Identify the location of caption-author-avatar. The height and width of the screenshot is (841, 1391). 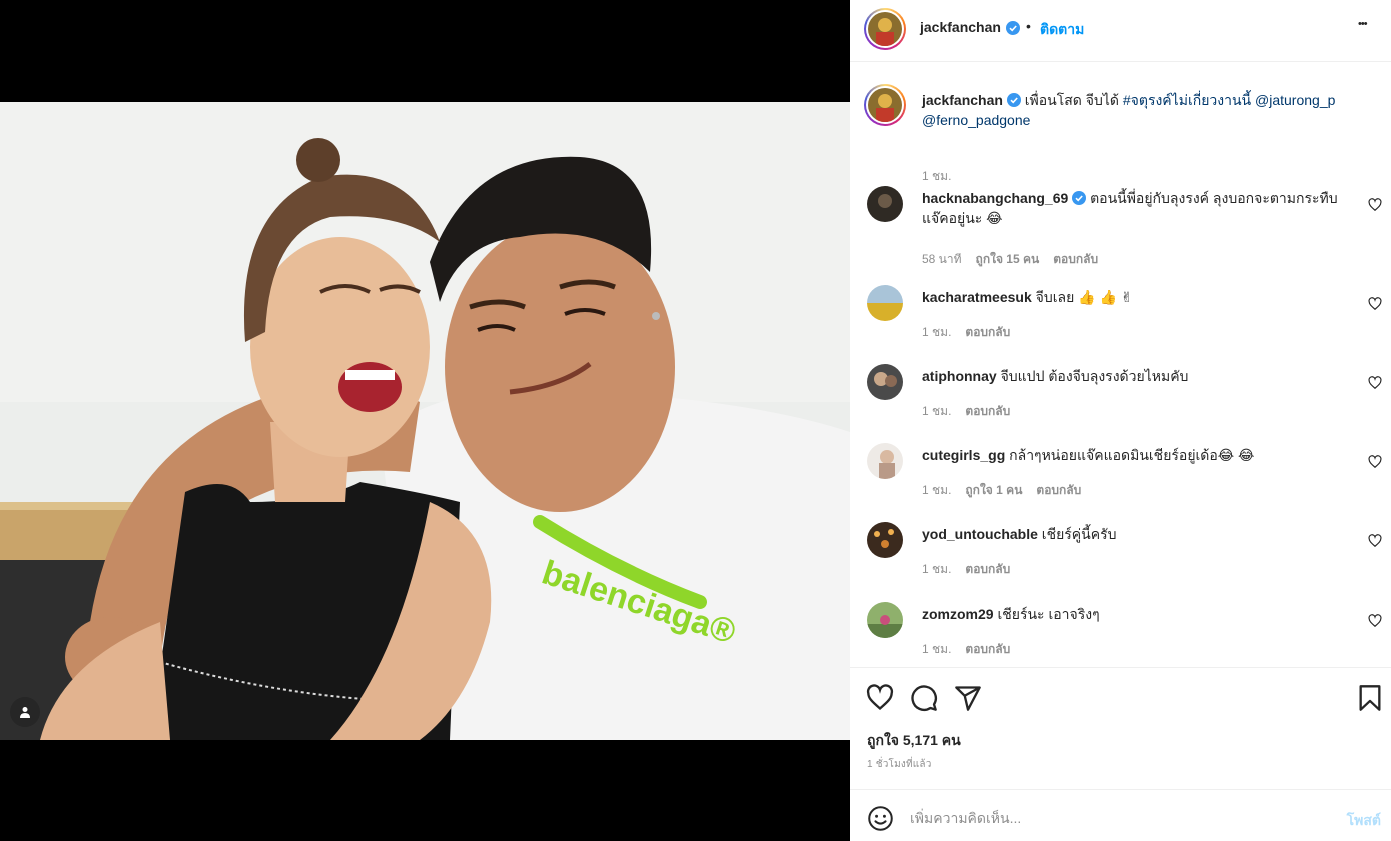
(885, 105).